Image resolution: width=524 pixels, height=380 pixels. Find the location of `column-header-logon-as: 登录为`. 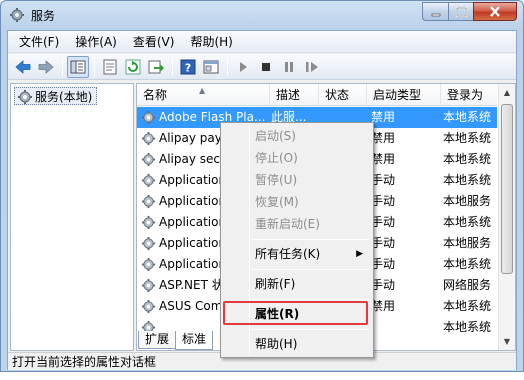

column-header-logon-as: 登录为 is located at coordinates (469, 95).